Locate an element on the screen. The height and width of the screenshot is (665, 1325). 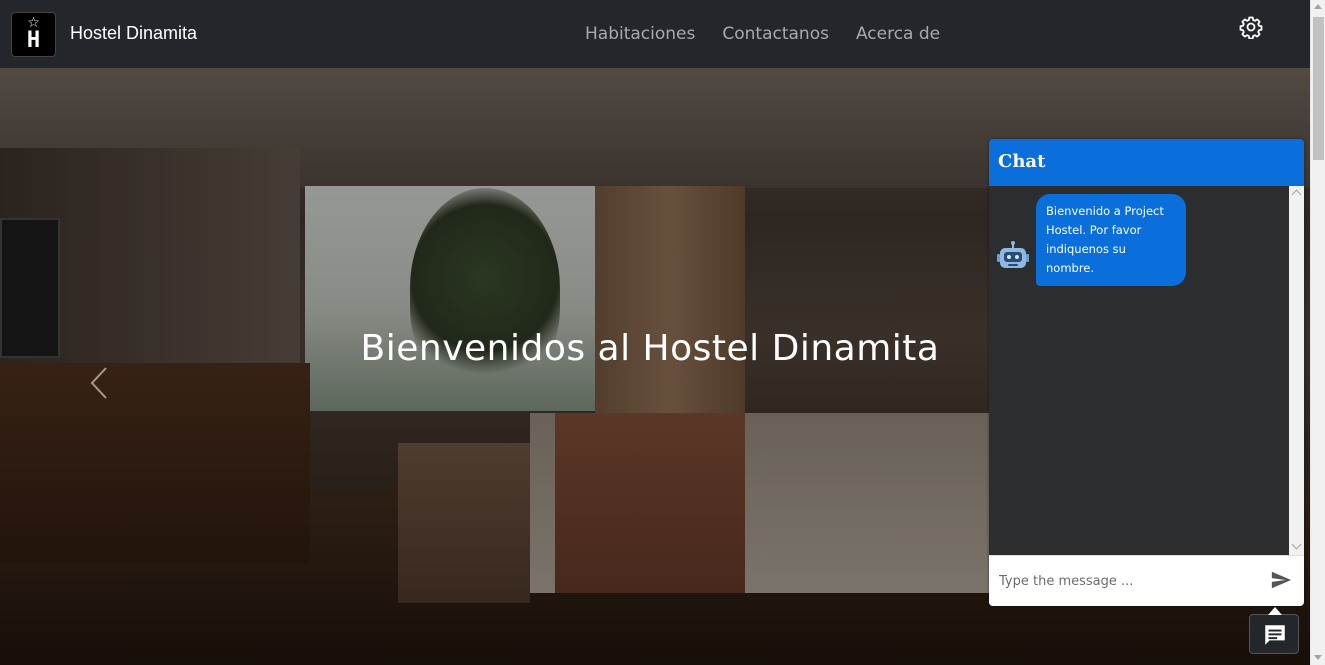
chat-toggle-button is located at coordinates (1274, 630).